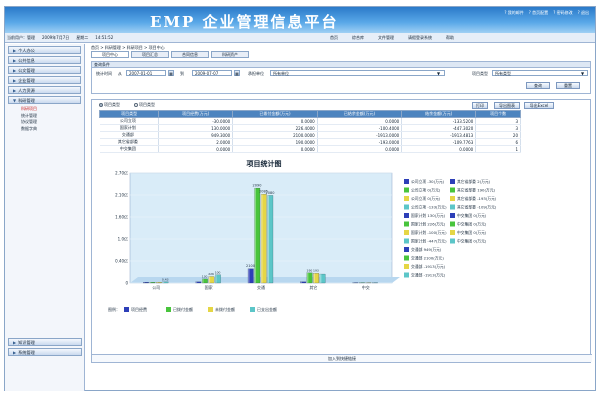  What do you see at coordinates (428, 181) in the screenshot?
I see `legend-label: 公司立项 -30(万元)` at bounding box center [428, 181].